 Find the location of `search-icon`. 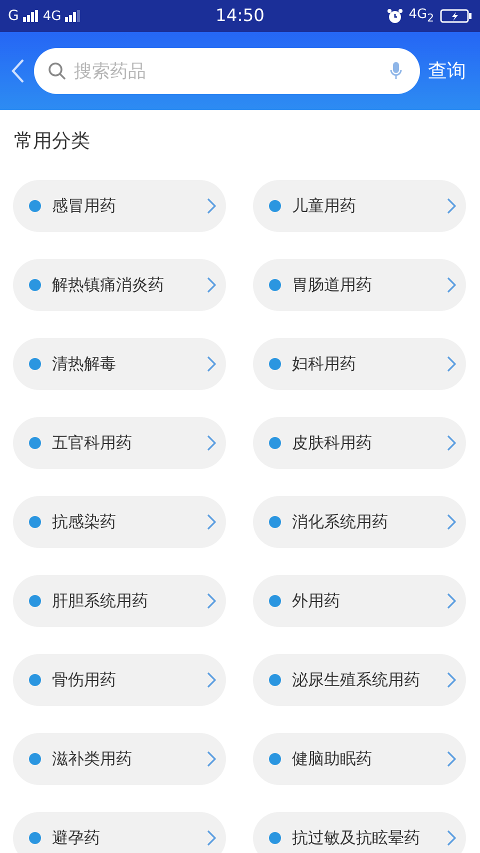

search-icon is located at coordinates (57, 71).